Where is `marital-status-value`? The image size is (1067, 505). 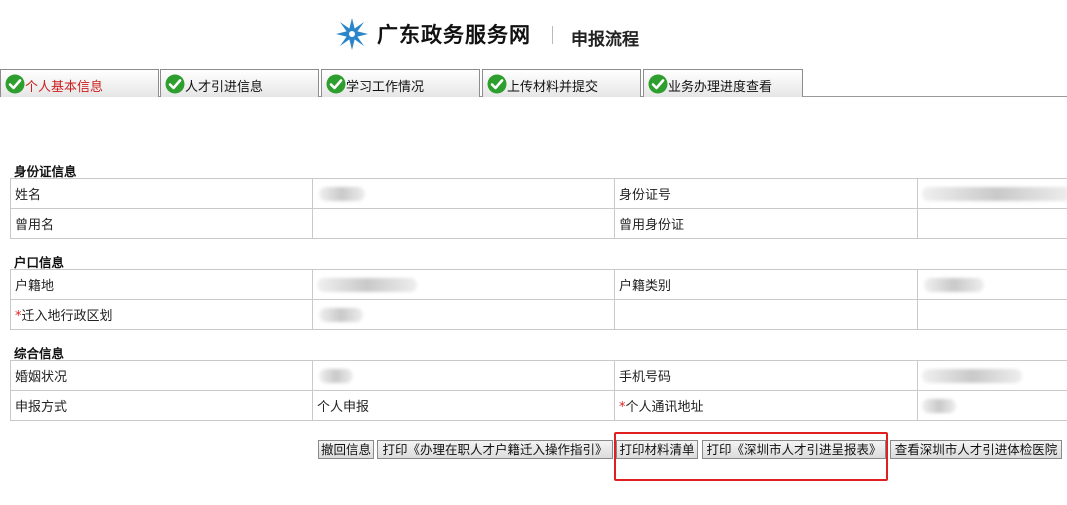
marital-status-value is located at coordinates (463, 375).